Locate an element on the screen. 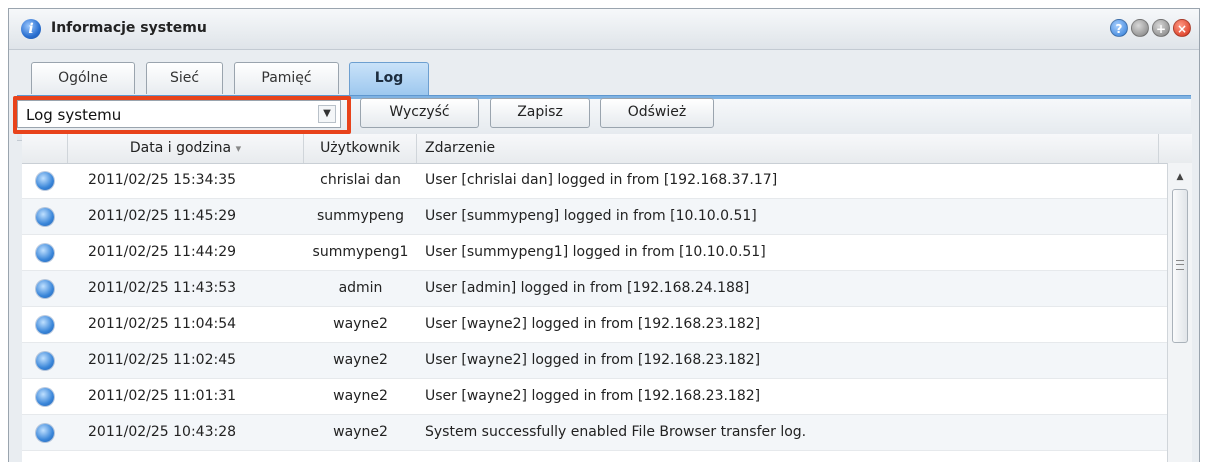 The width and height of the screenshot is (1206, 462). column-header-datetime: Data i godzina ▾ is located at coordinates (186, 148).